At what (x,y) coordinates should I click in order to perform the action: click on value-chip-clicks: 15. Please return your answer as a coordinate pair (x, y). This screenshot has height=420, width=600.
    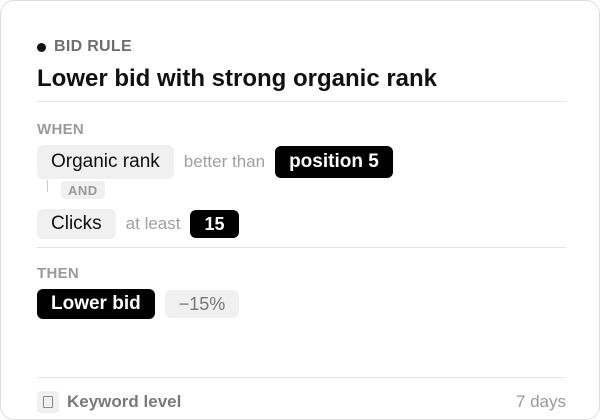
    Looking at the image, I should click on (214, 224).